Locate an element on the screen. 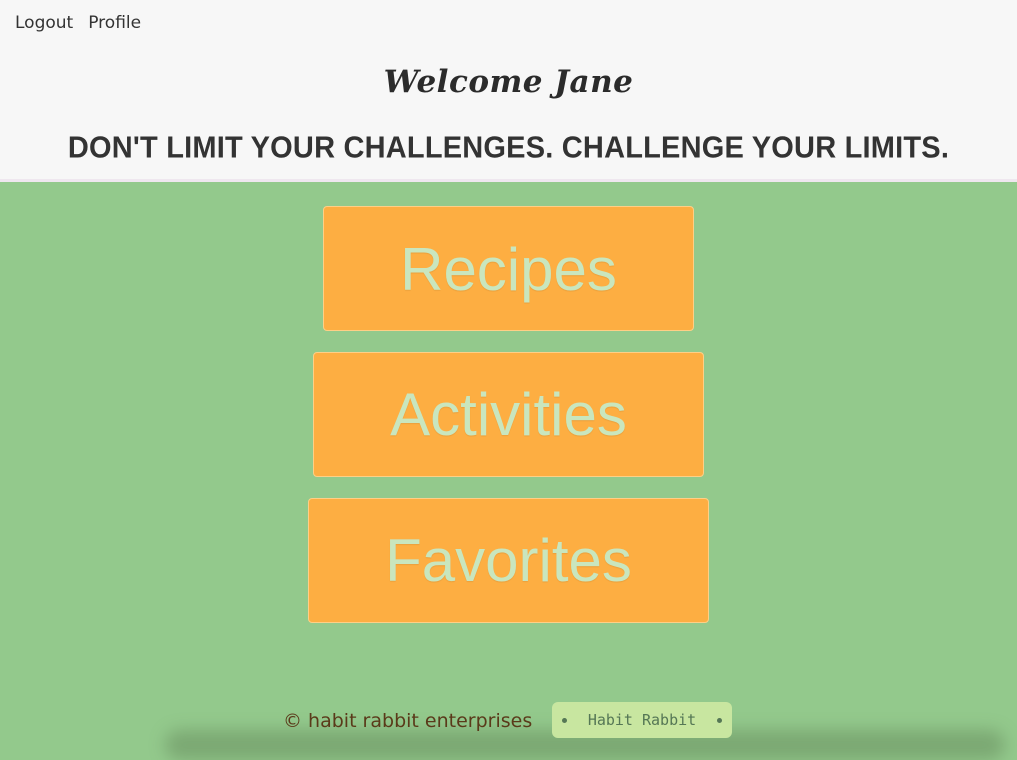  favorites-button: Favorites is located at coordinates (508, 560).